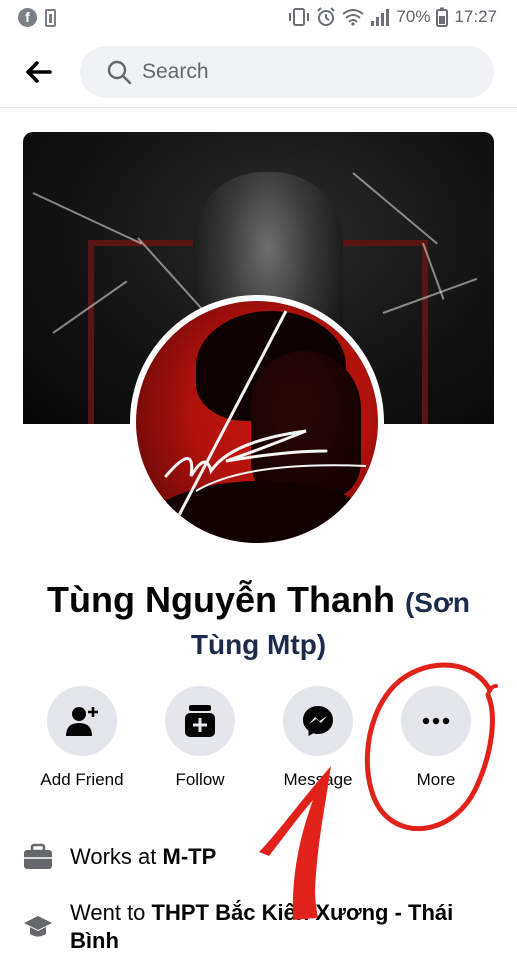 The image size is (517, 960). What do you see at coordinates (299, 17) in the screenshot?
I see `vibrate-icon` at bounding box center [299, 17].